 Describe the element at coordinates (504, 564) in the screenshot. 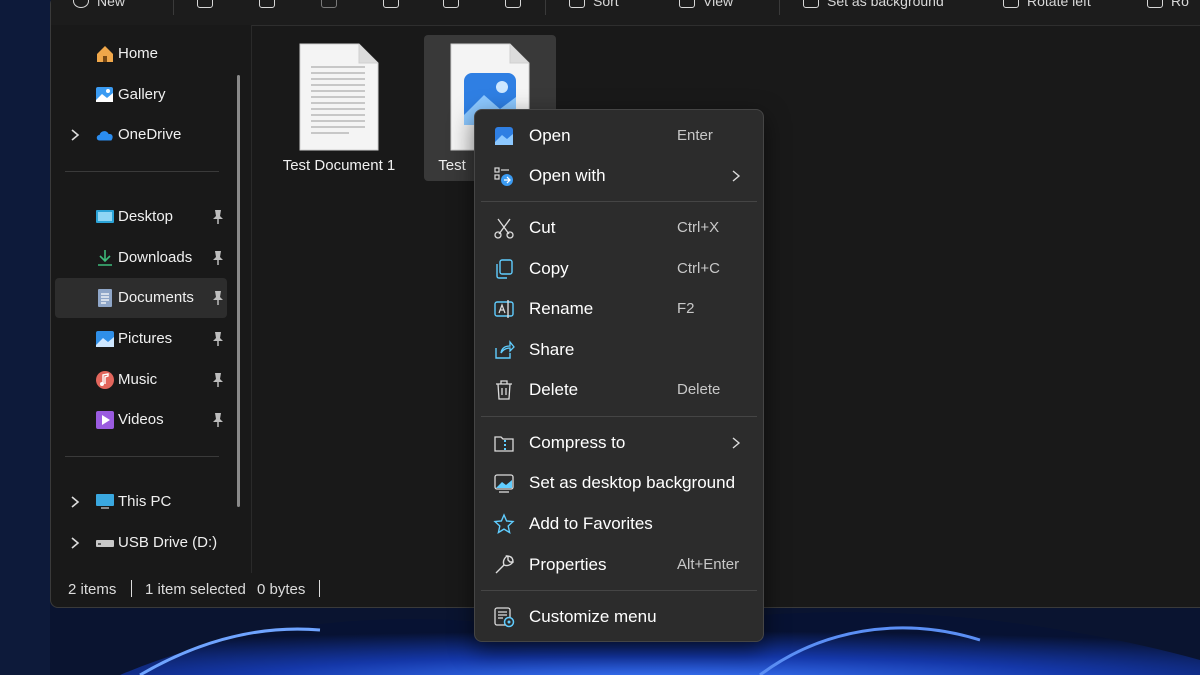

I see `wrench-icon` at that location.